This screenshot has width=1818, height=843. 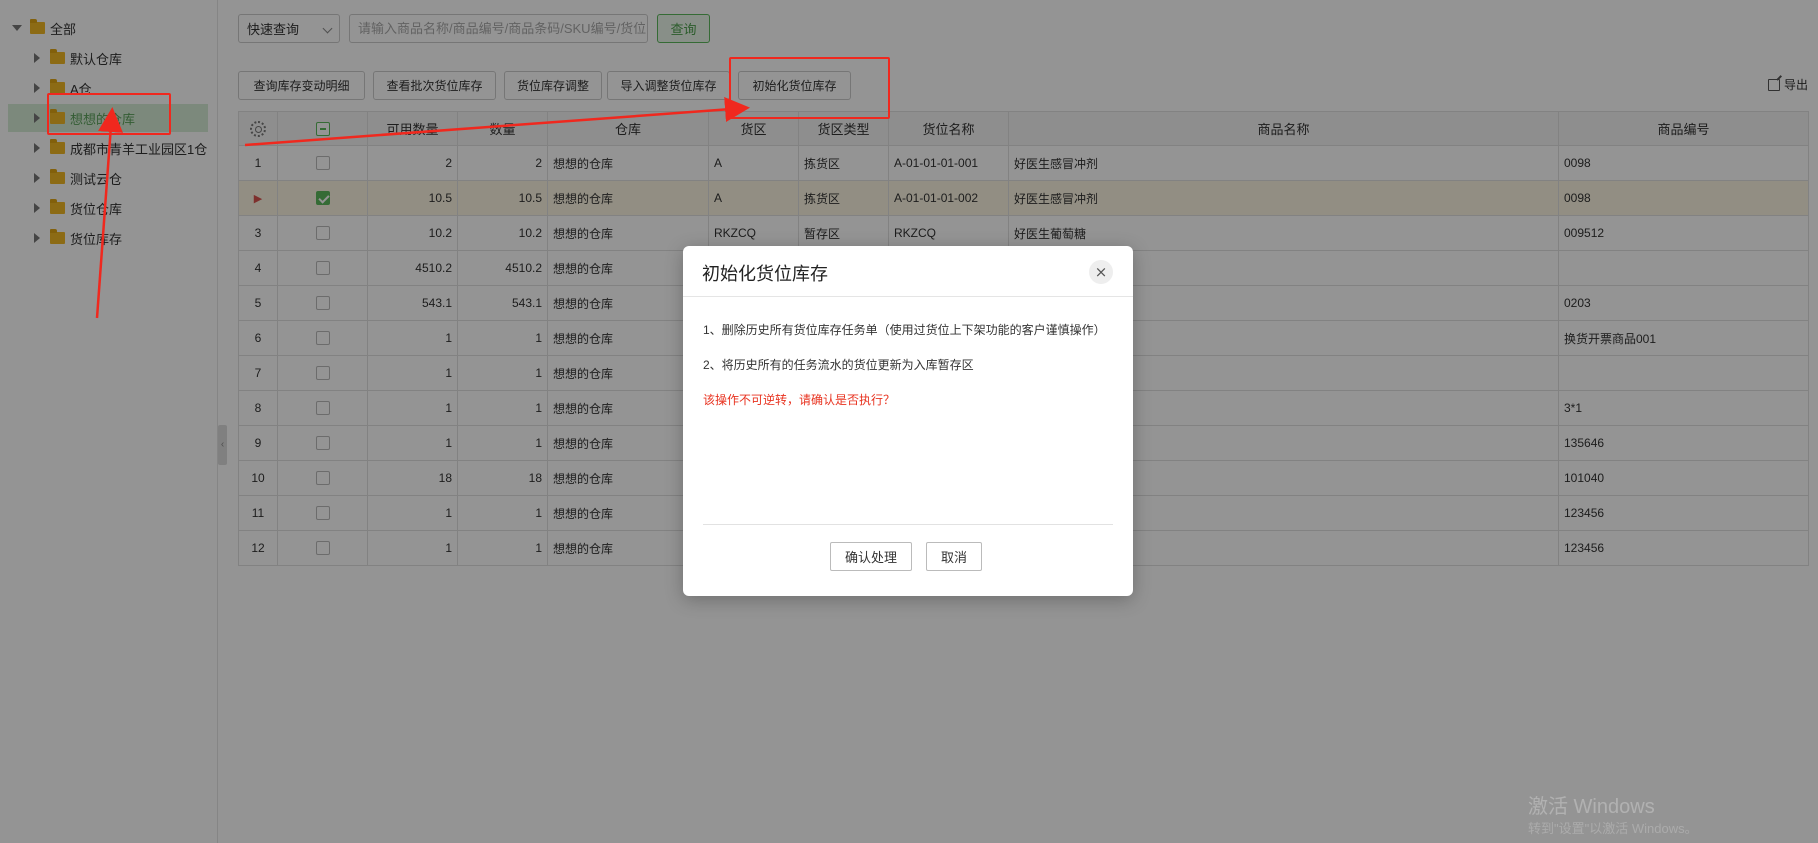 I want to click on dialog-warning: 该操作不可逆转，请确认是否执行？, so click(x=799, y=400).